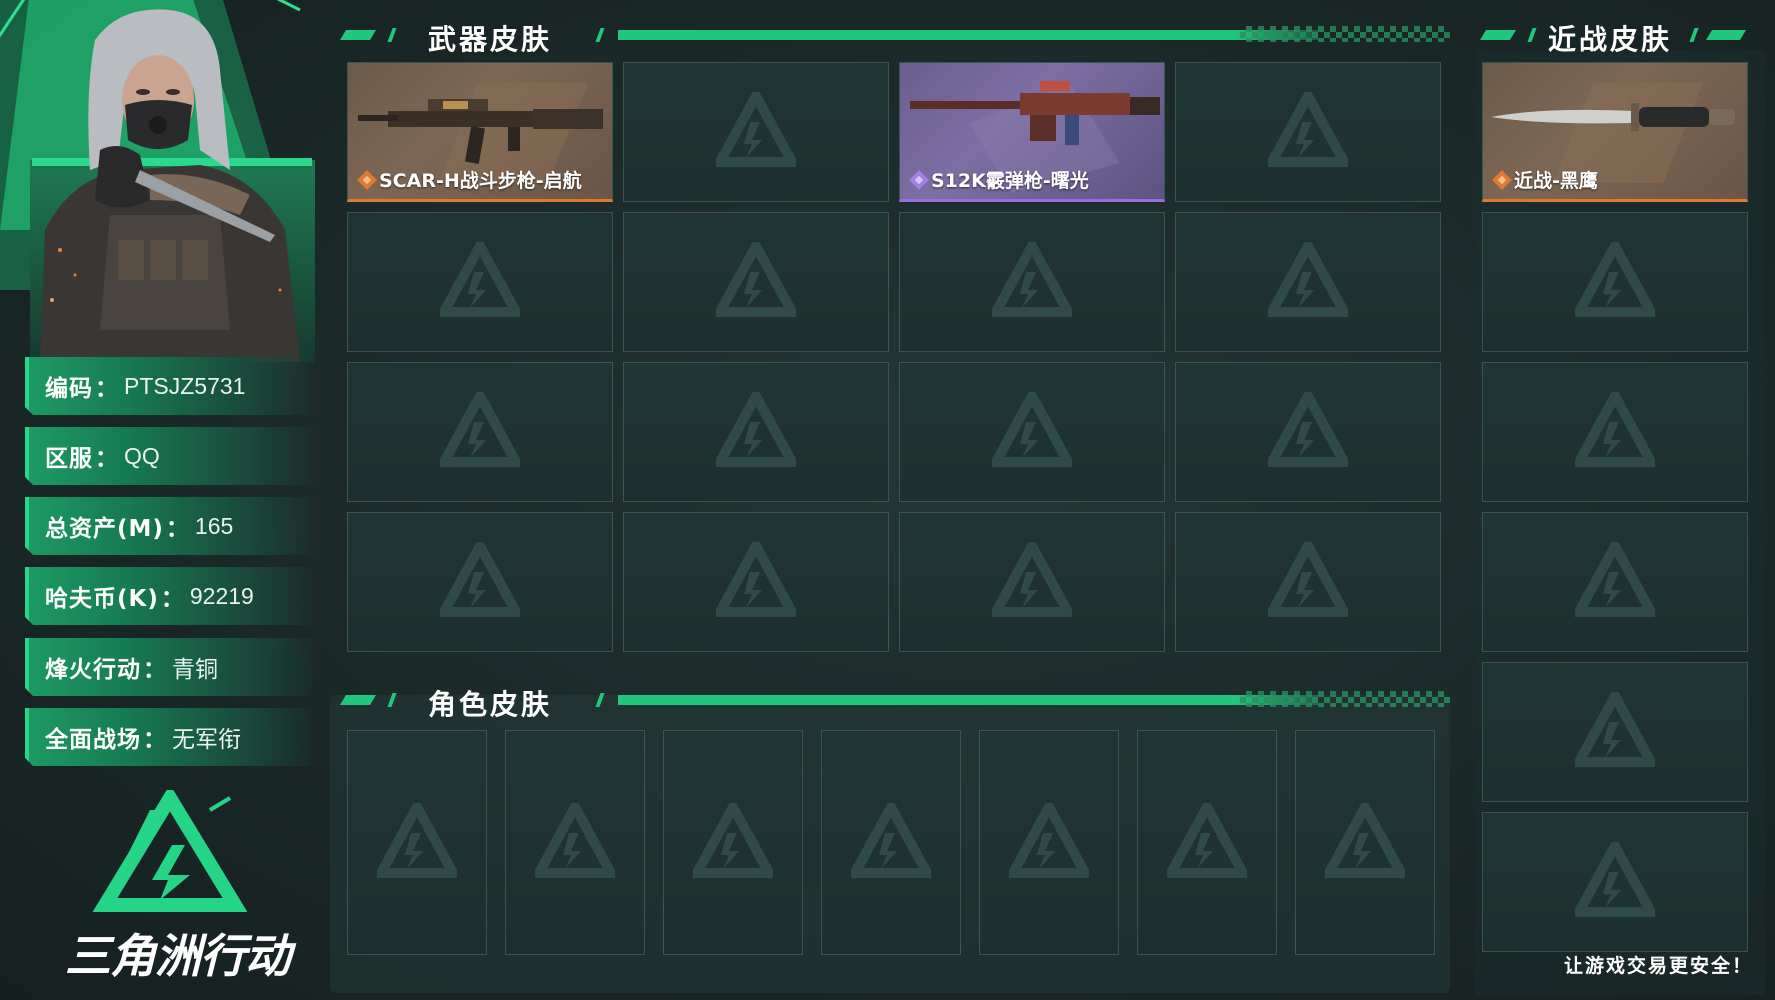 This screenshot has width=1775, height=1000. Describe the element at coordinates (170, 851) in the screenshot. I see `delta-logo-icon` at that location.